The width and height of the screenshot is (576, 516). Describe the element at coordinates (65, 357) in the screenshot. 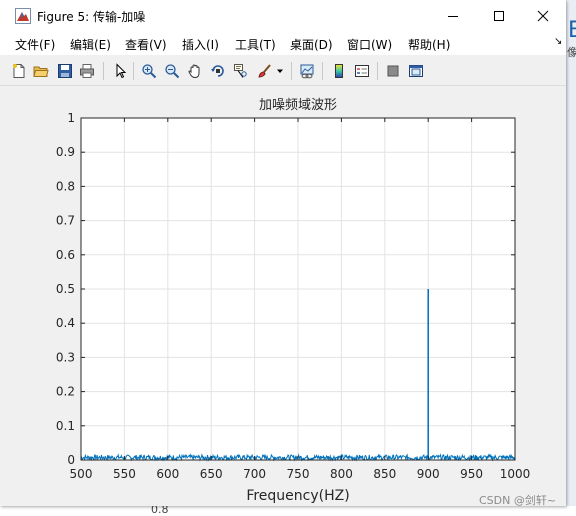

I see `y-tick-label: 0.3` at that location.